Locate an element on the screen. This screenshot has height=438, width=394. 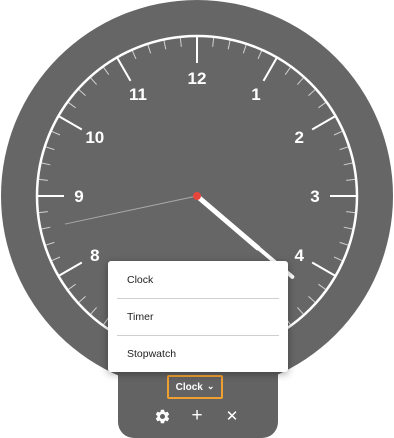
hour-numeral: 4 is located at coordinates (299, 255).